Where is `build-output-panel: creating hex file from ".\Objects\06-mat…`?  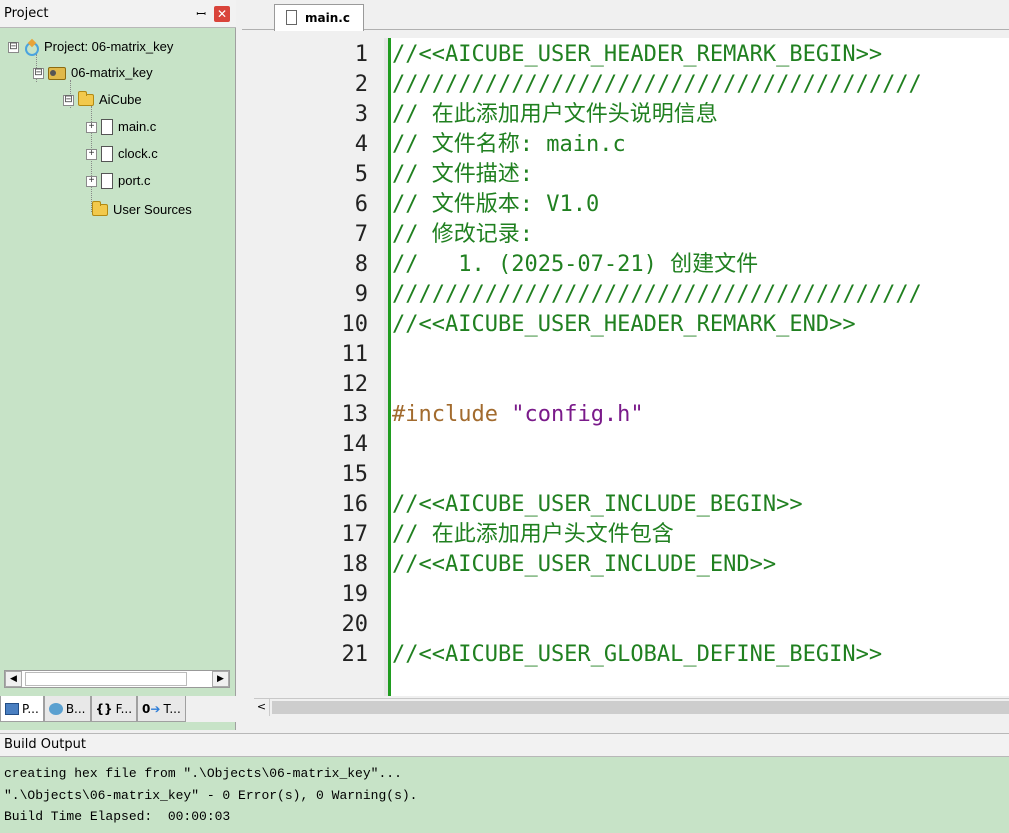 build-output-panel: creating hex file from ".\Objects\06-mat… is located at coordinates (504, 795).